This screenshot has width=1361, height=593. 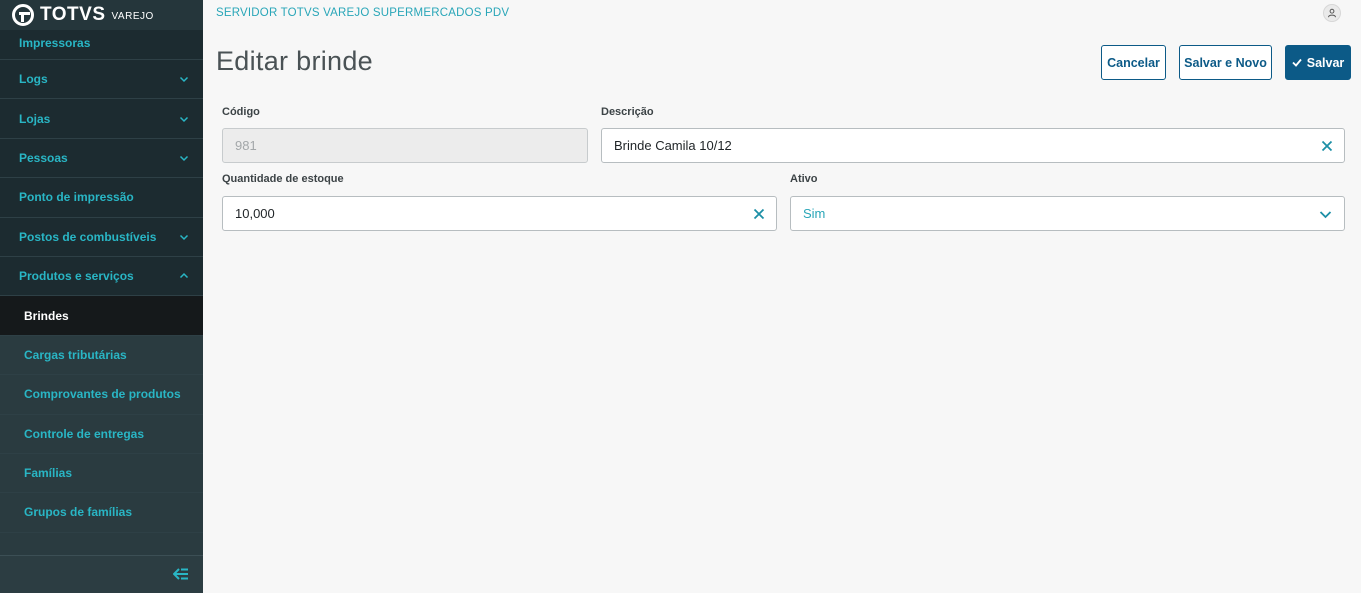 I want to click on sidebar-item-label: Comprovantes de produtos, so click(x=102, y=394).